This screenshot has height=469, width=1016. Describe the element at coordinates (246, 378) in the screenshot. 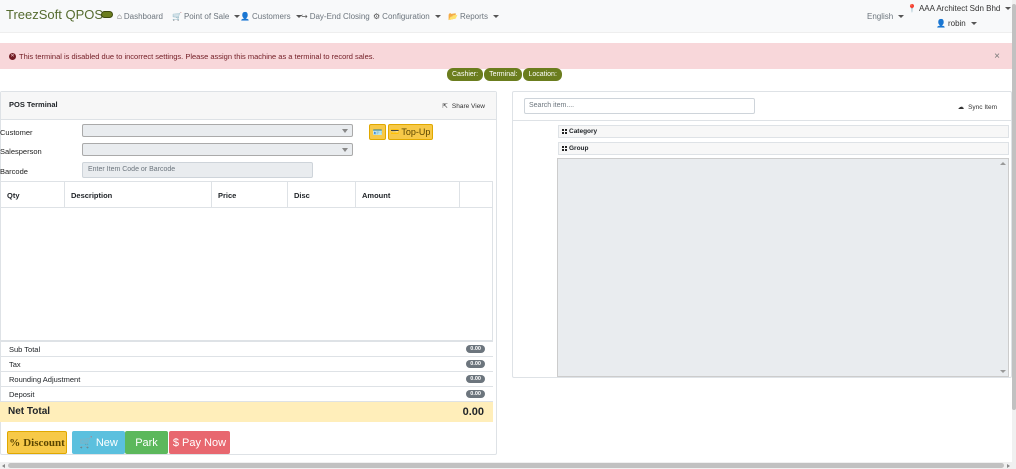

I see `rounding-row: Rounding Adjustment 0.00` at that location.